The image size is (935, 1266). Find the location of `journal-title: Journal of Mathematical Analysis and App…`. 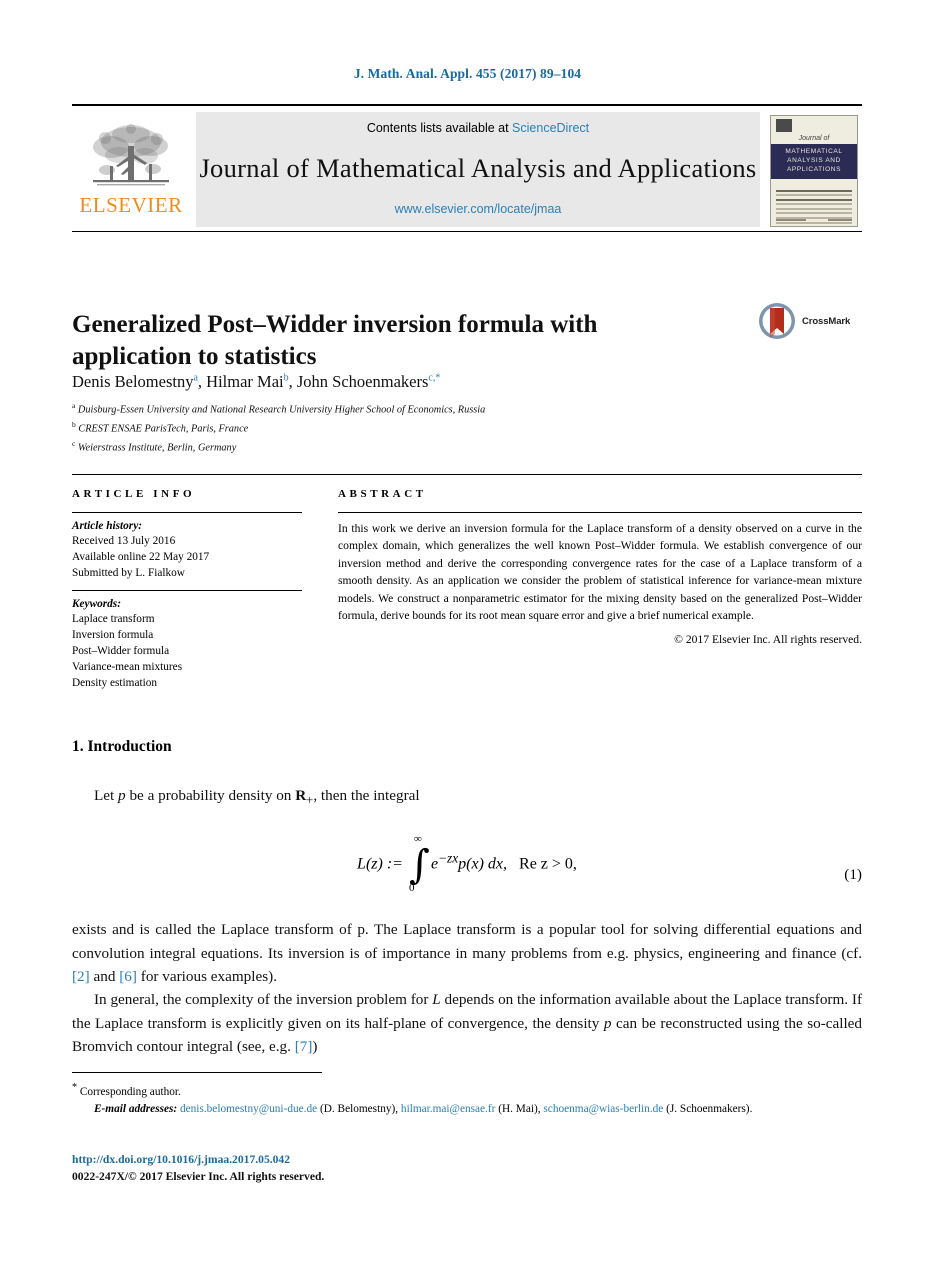

journal-title: Journal of Mathematical Analysis and App… is located at coordinates (478, 168).